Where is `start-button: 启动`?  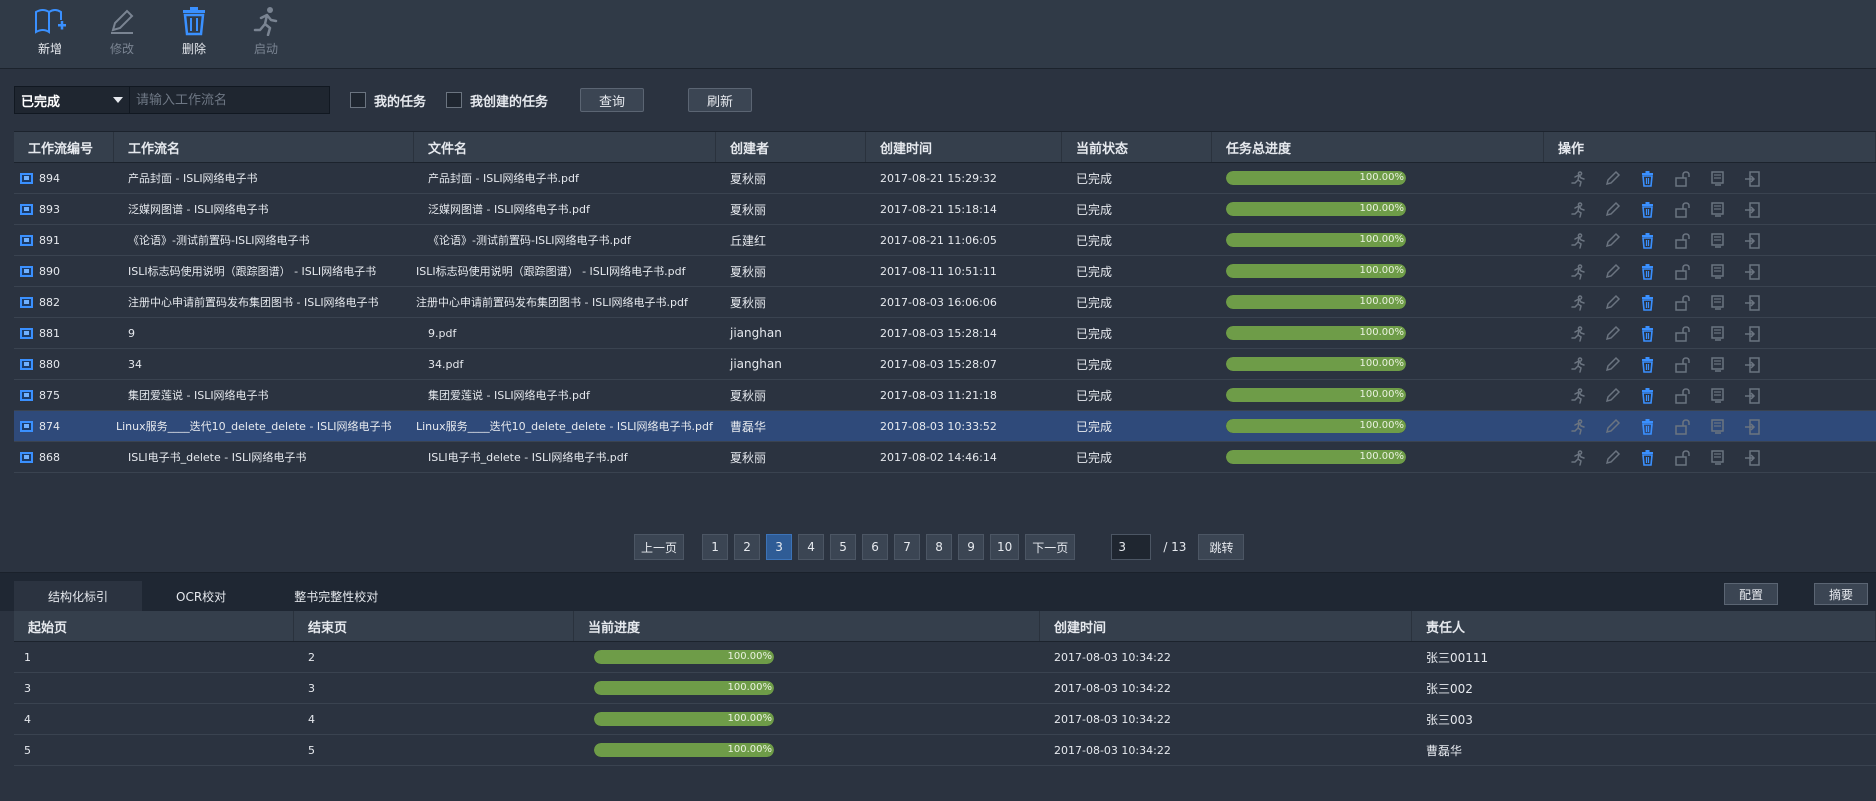
start-button: 启动 is located at coordinates (266, 34).